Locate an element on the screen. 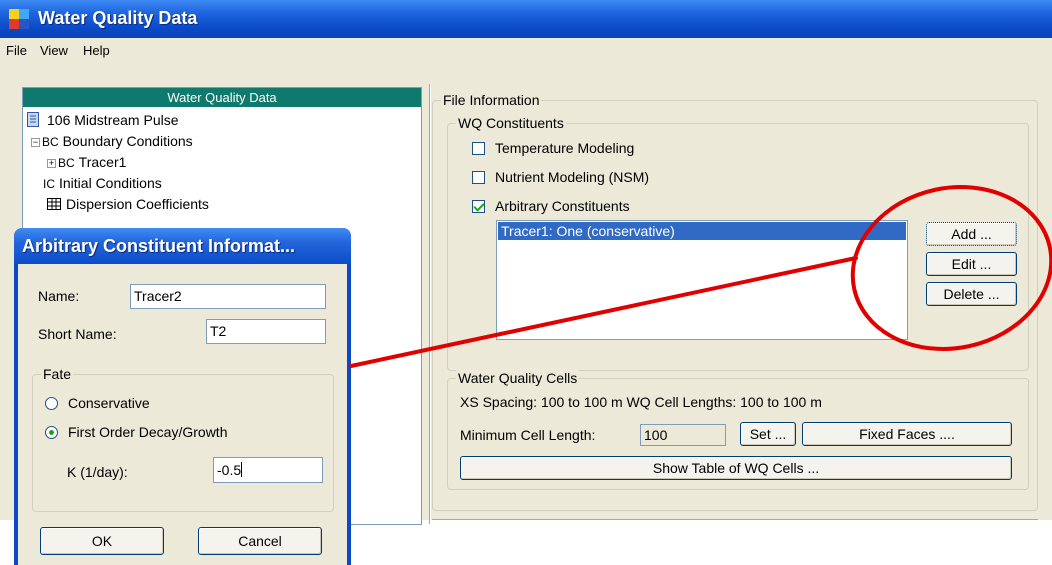 The width and height of the screenshot is (1052, 565). conservative-option: Conservative is located at coordinates (97, 403).